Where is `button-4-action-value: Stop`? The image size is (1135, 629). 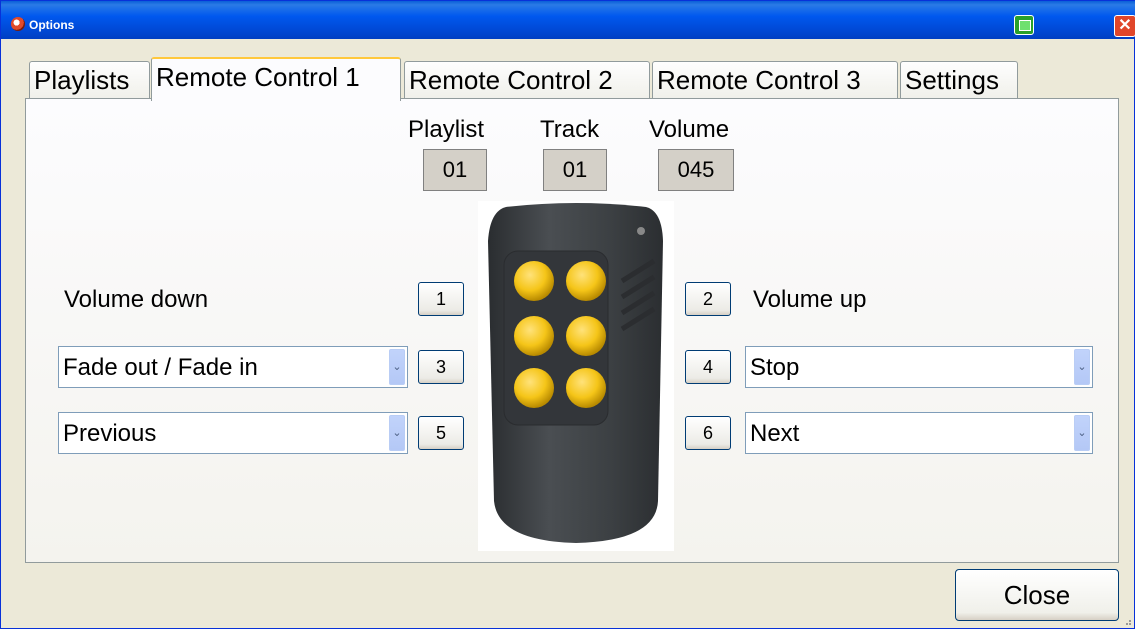
button-4-action-value: Stop is located at coordinates (775, 367).